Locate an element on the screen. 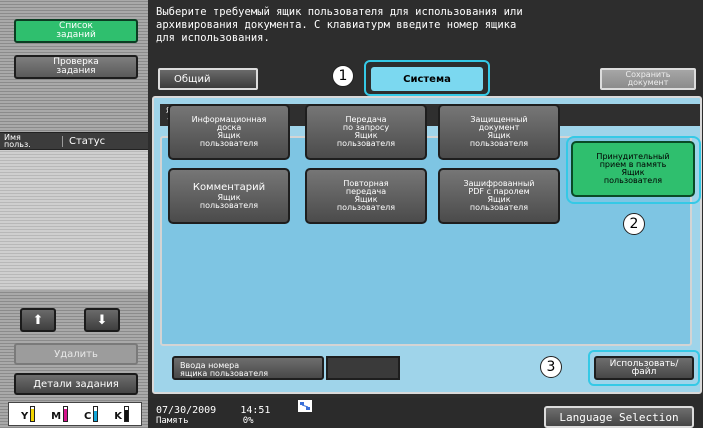 This screenshot has width=703, height=428. toner-k-bar is located at coordinates (127, 414).